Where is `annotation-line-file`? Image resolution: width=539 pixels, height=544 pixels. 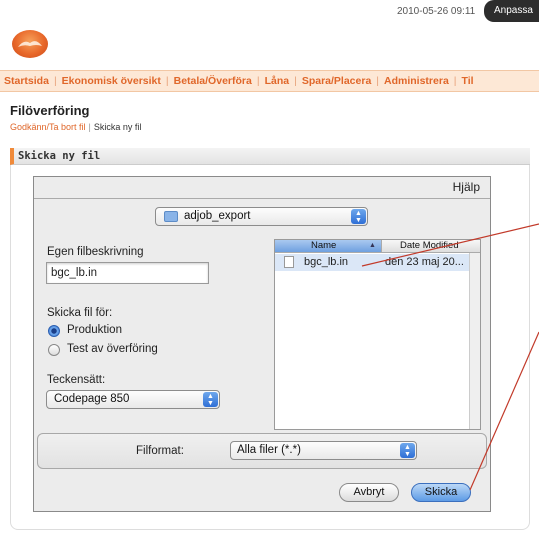
annotation-line-file is located at coordinates (450, 245).